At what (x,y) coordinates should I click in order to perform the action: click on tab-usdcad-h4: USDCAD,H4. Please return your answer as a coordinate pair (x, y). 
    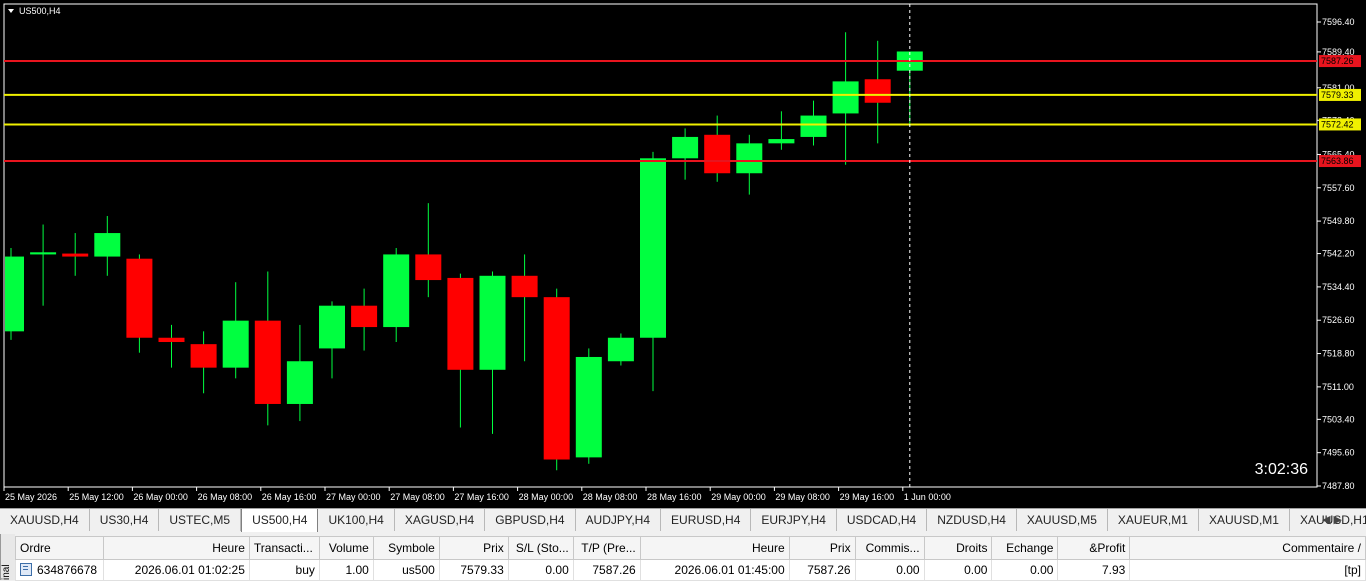
    Looking at the image, I should click on (882, 520).